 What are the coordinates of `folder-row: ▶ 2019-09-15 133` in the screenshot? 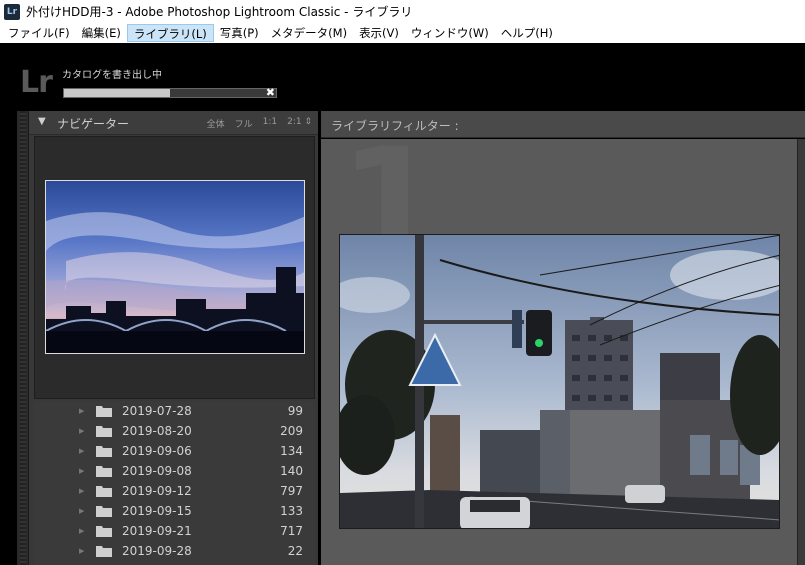 It's located at (174, 511).